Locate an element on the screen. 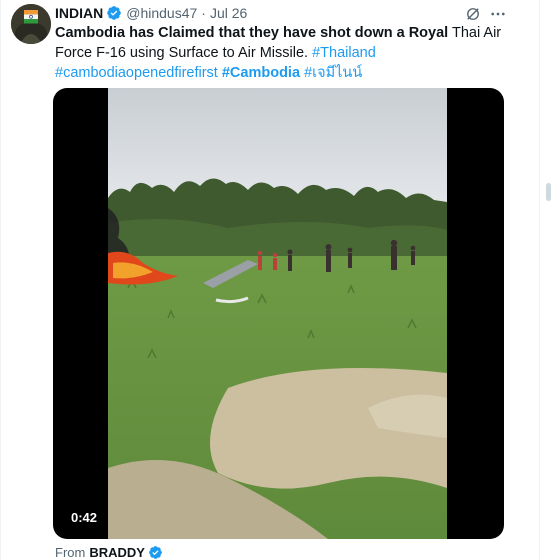  scrollbar-track is located at coordinates (546, 280).